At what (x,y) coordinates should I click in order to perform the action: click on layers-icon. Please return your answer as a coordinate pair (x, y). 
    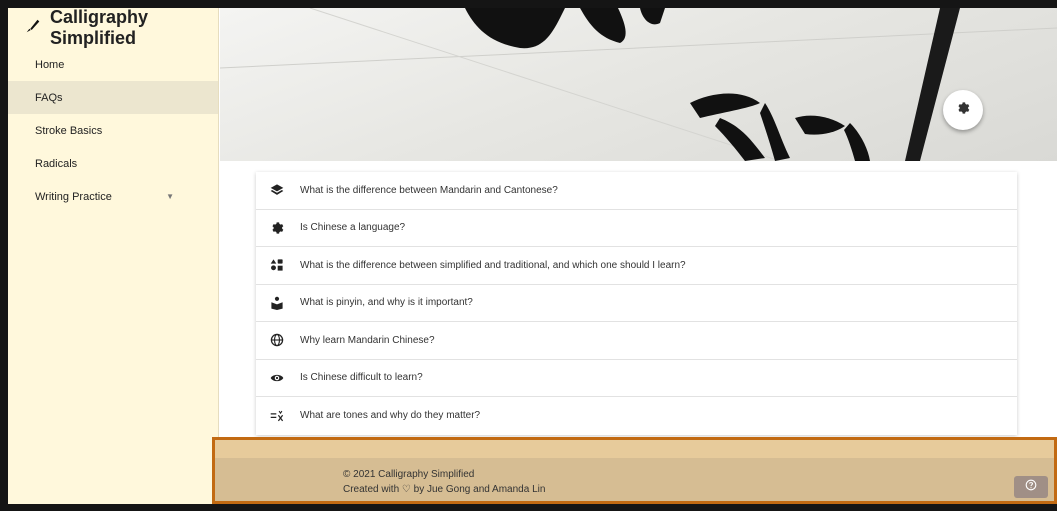
    Looking at the image, I should click on (277, 190).